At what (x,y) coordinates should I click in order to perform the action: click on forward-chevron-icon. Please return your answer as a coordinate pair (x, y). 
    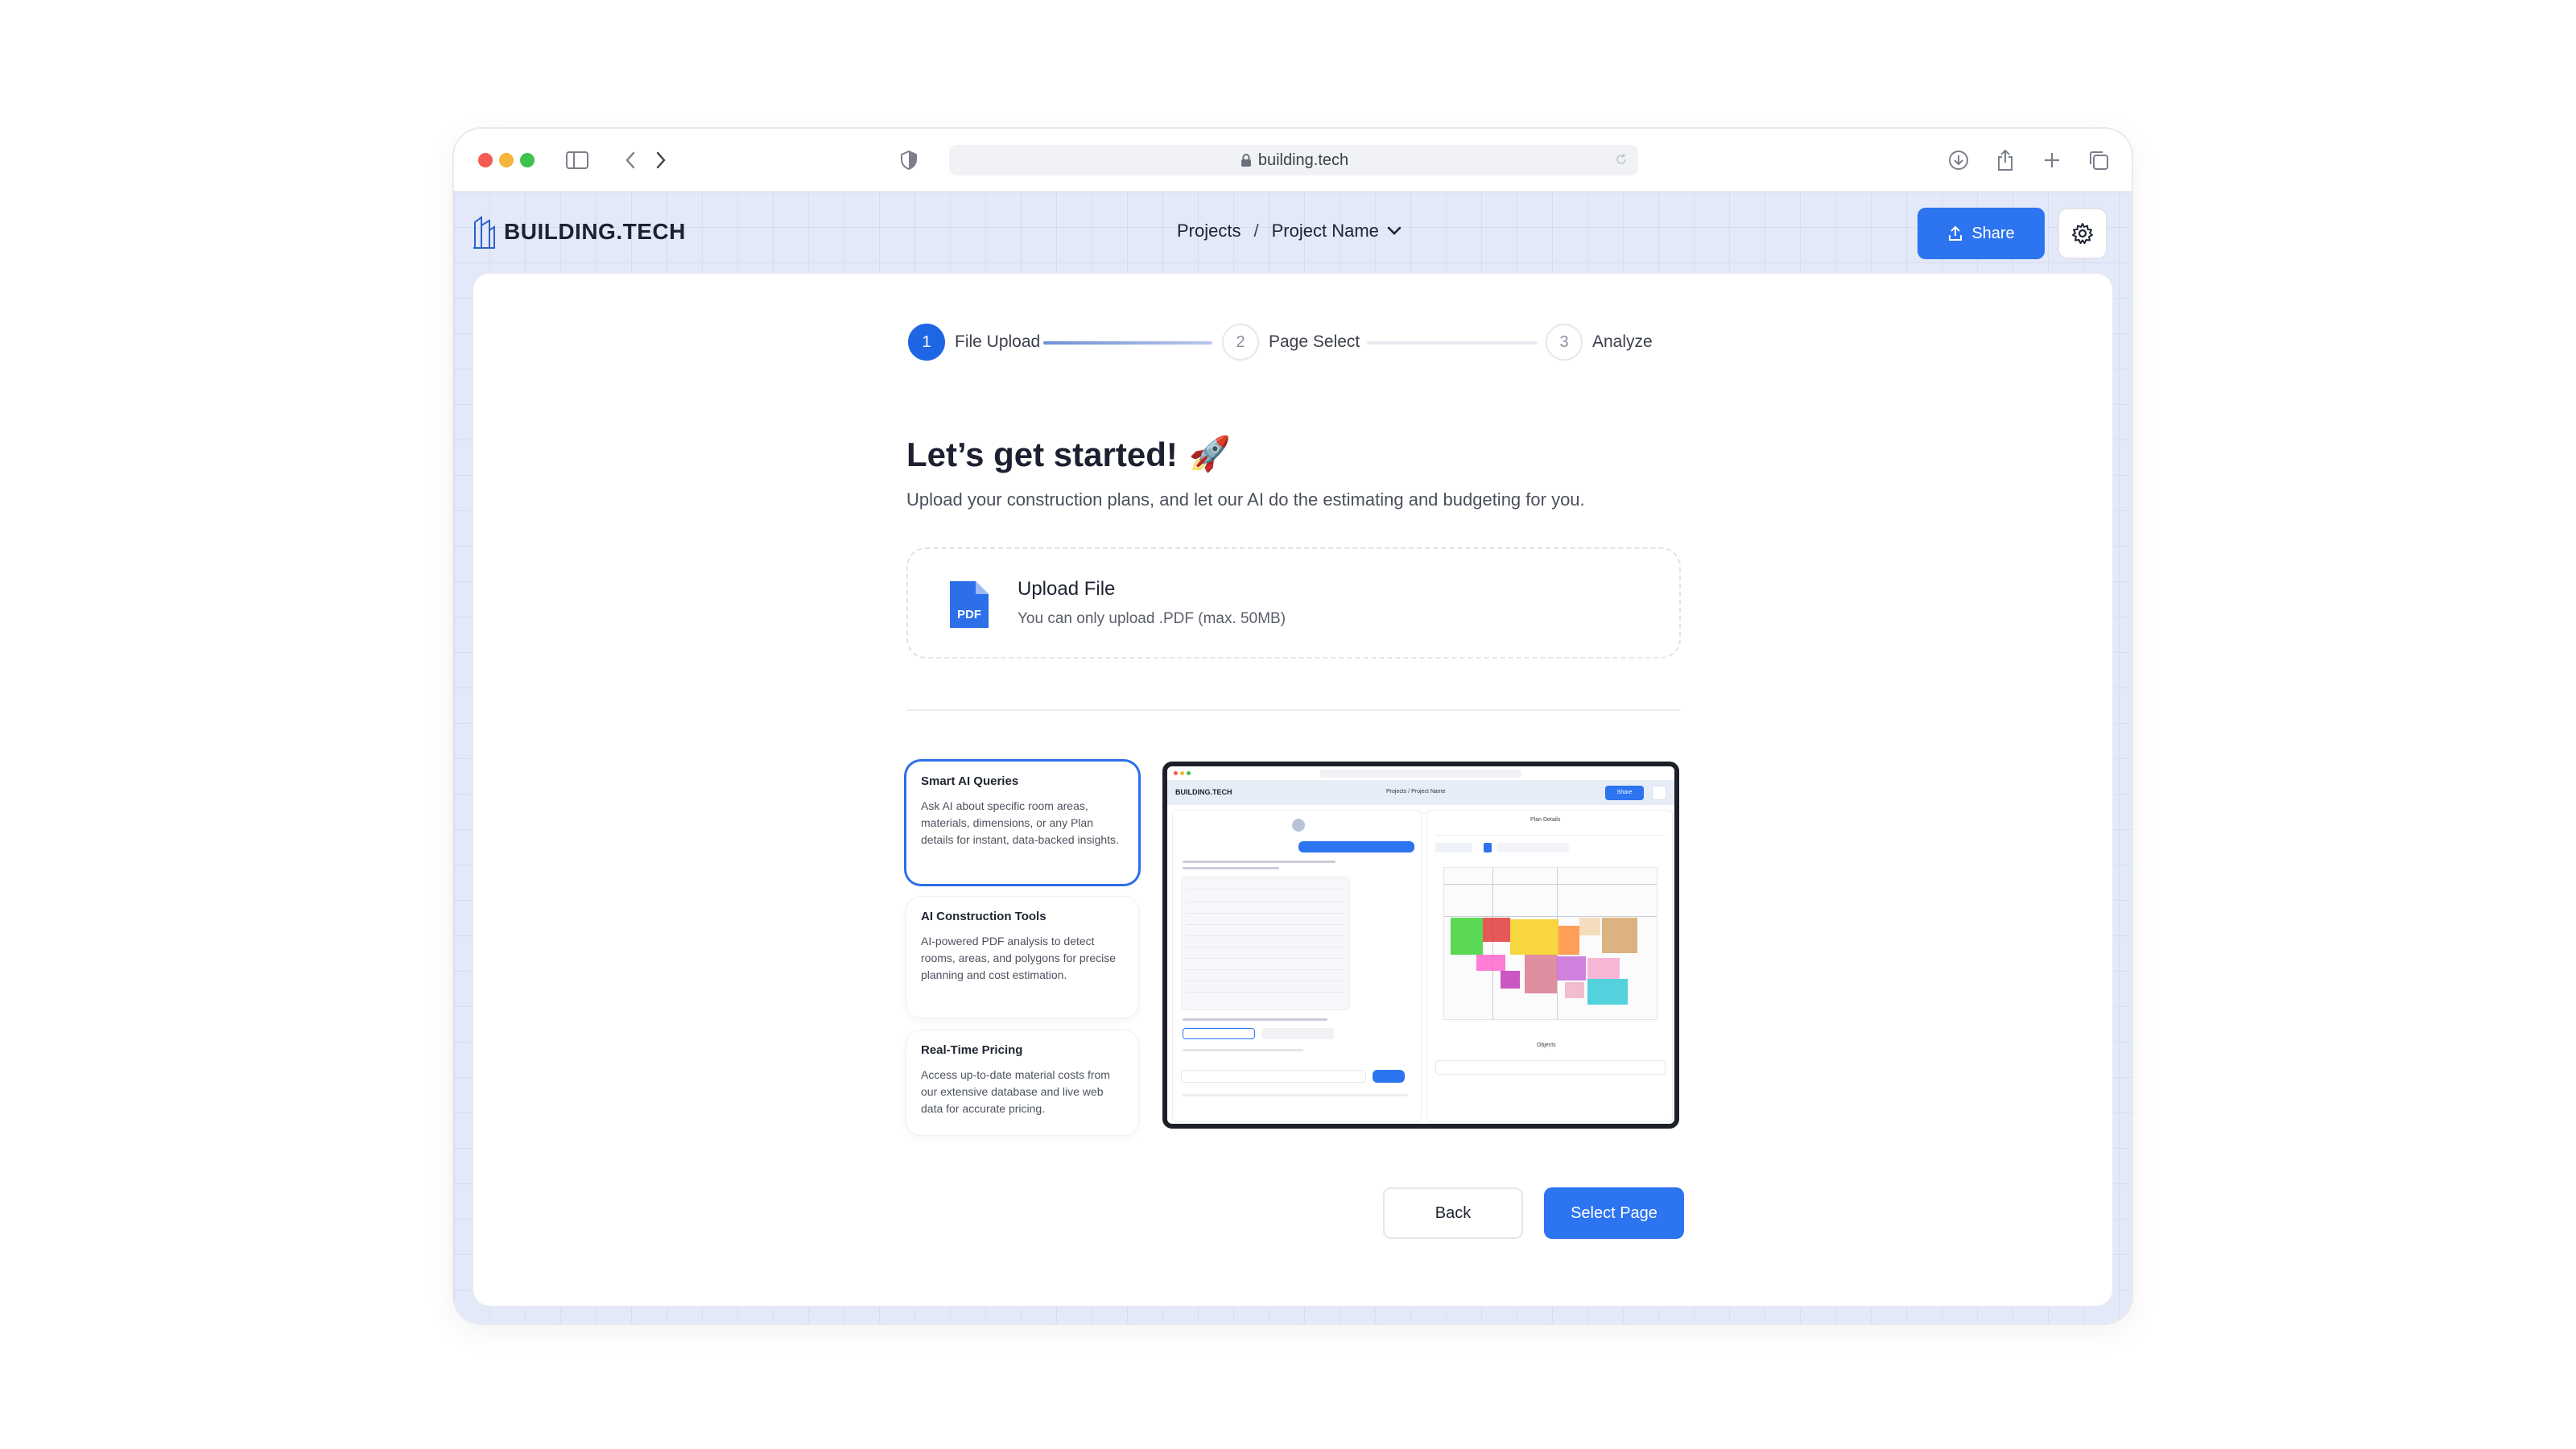
    Looking at the image, I should click on (661, 160).